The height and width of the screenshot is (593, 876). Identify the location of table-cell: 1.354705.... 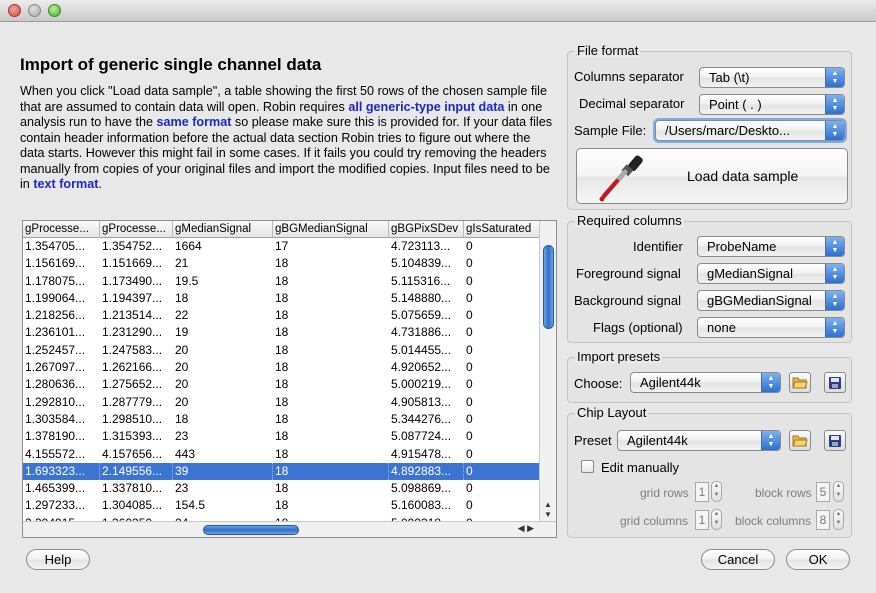
(55, 246).